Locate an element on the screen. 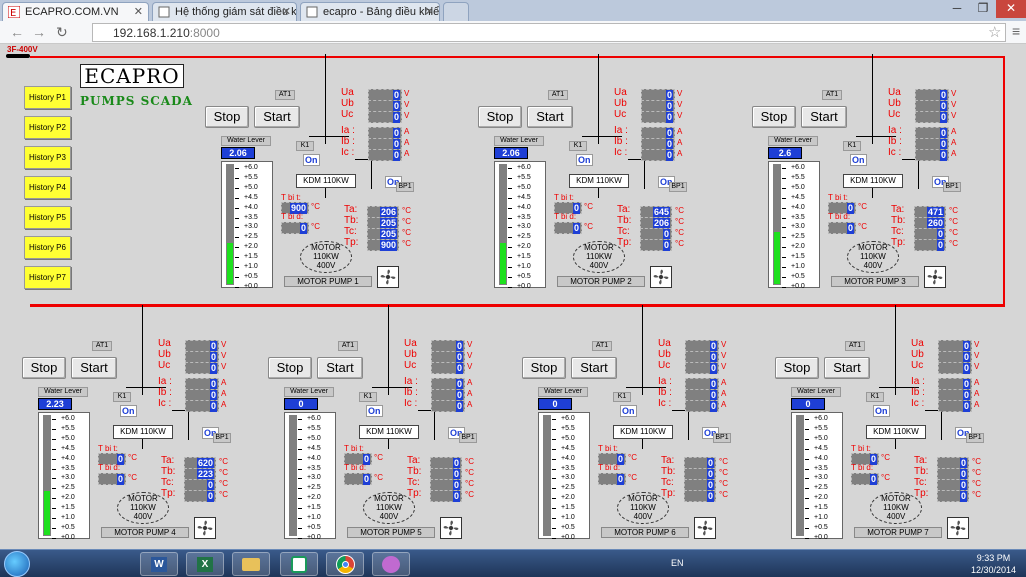 The height and width of the screenshot is (577, 1026). tbit-unit: °C is located at coordinates (315, 206).